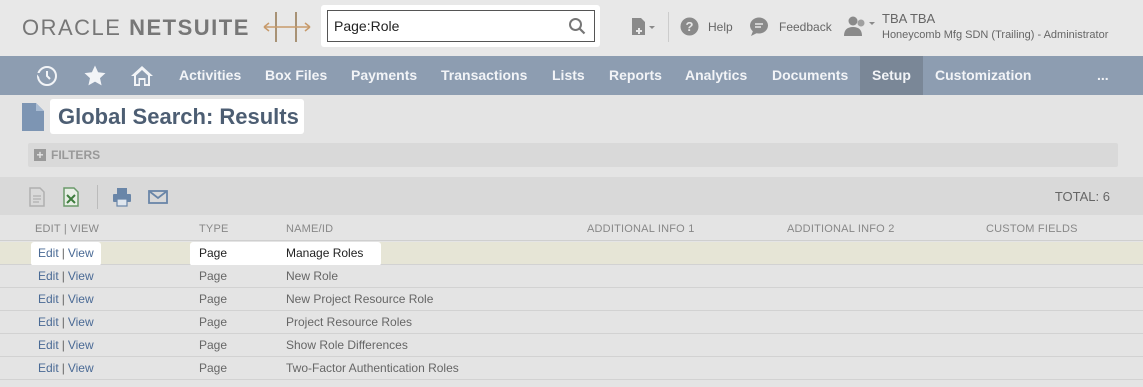 This screenshot has height=387, width=1143. Describe the element at coordinates (484, 75) in the screenshot. I see `nav-transactions: Transactions` at that location.